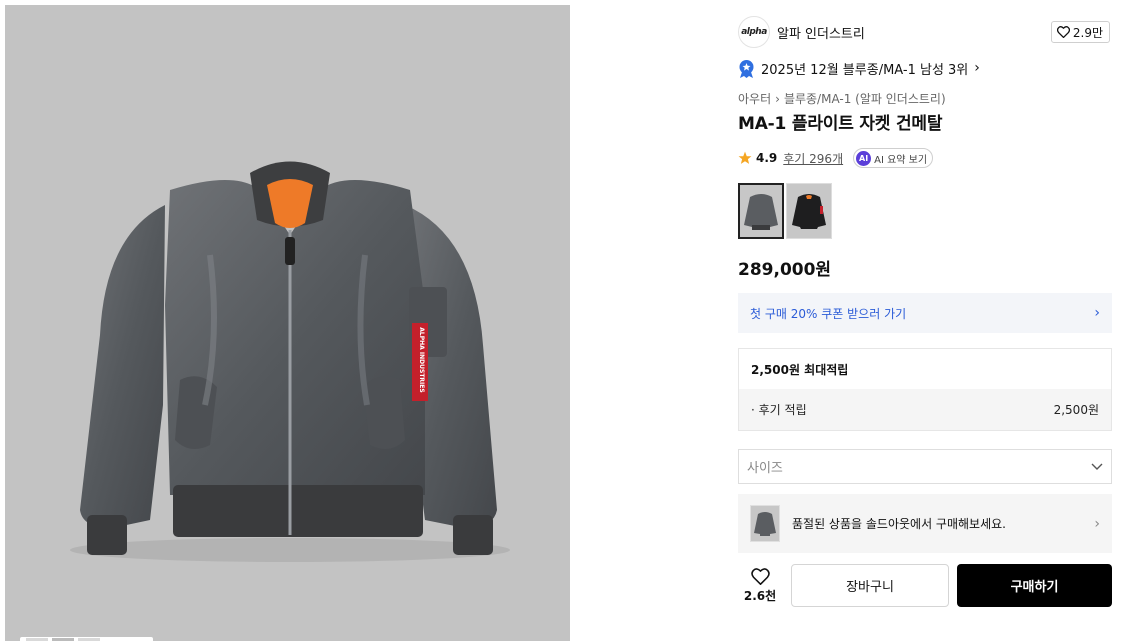 Image resolution: width=1125 pixels, height=641 pixels. I want to click on star-icon, so click(745, 157).